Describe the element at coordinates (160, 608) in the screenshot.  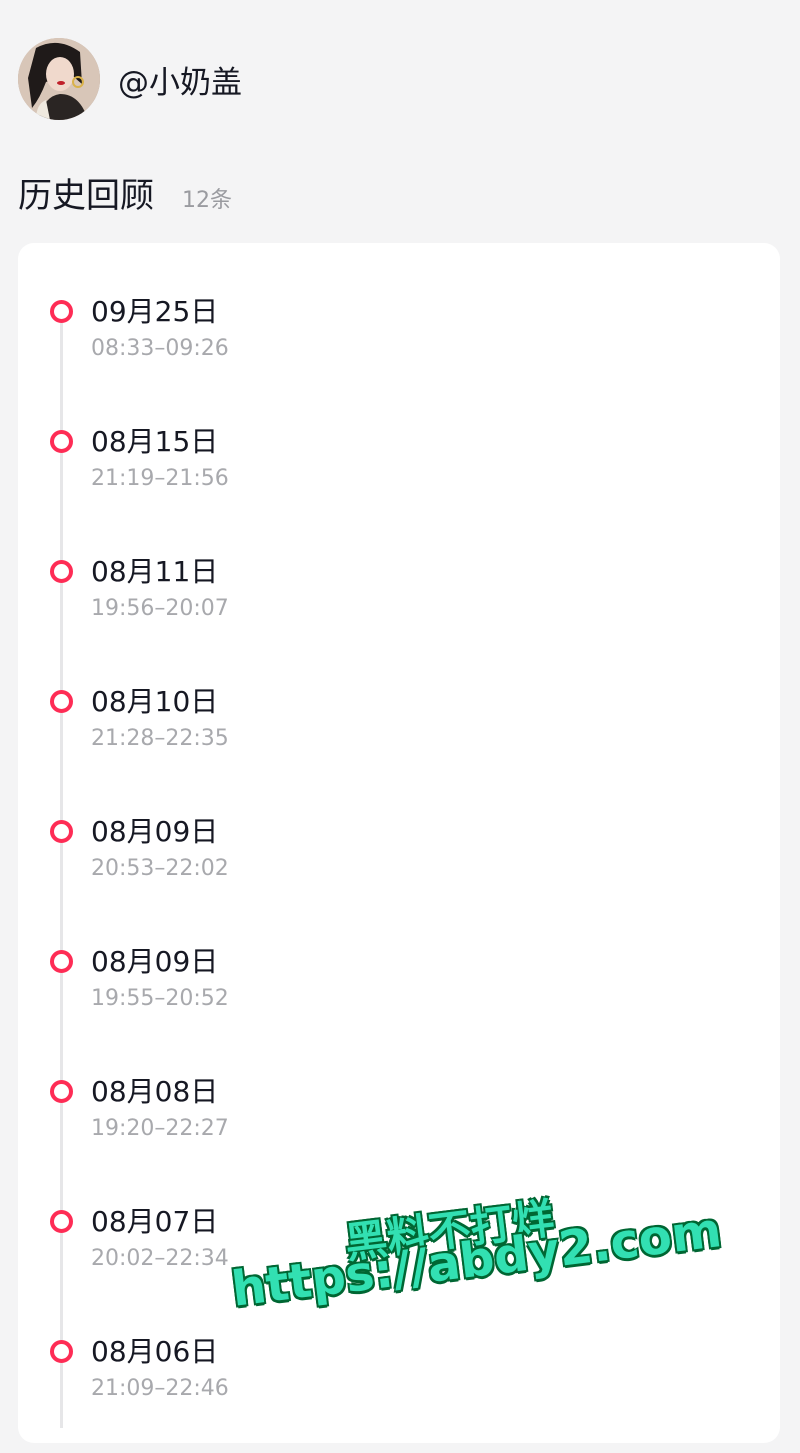
I see `history-time: 19:56–20:07` at that location.